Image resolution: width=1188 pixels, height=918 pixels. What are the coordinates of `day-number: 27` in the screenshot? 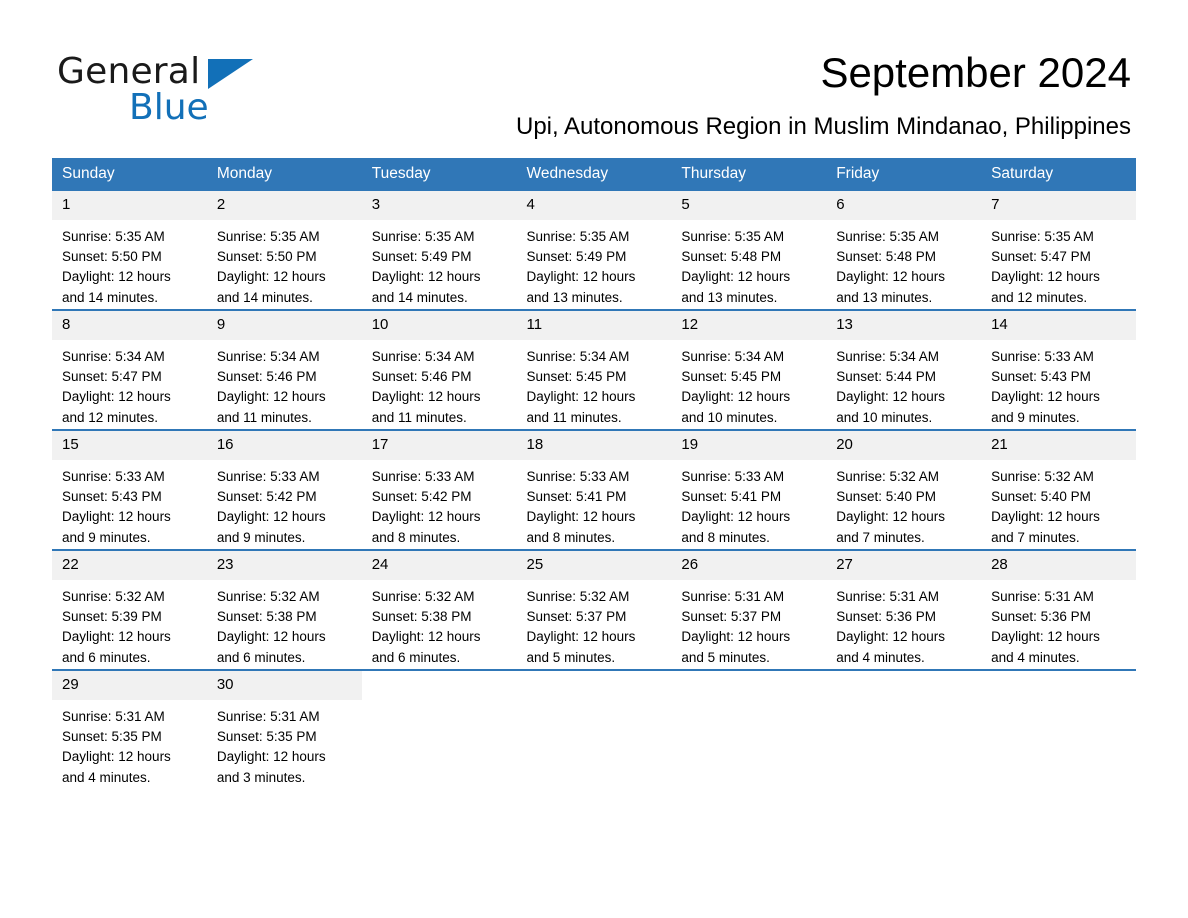 It's located at (904, 565).